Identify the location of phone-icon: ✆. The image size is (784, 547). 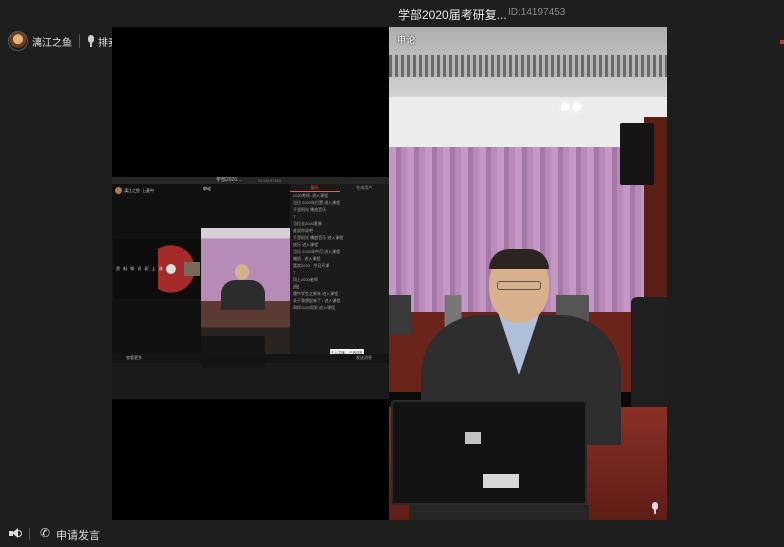
(45, 533).